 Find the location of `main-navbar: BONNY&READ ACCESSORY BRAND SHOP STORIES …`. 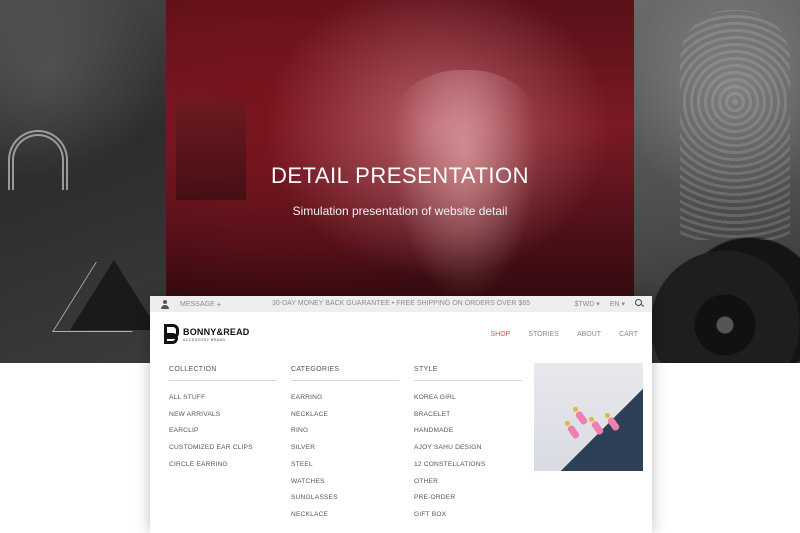

main-navbar: BONNY&READ ACCESSORY BRAND SHOP STORIES … is located at coordinates (401, 334).